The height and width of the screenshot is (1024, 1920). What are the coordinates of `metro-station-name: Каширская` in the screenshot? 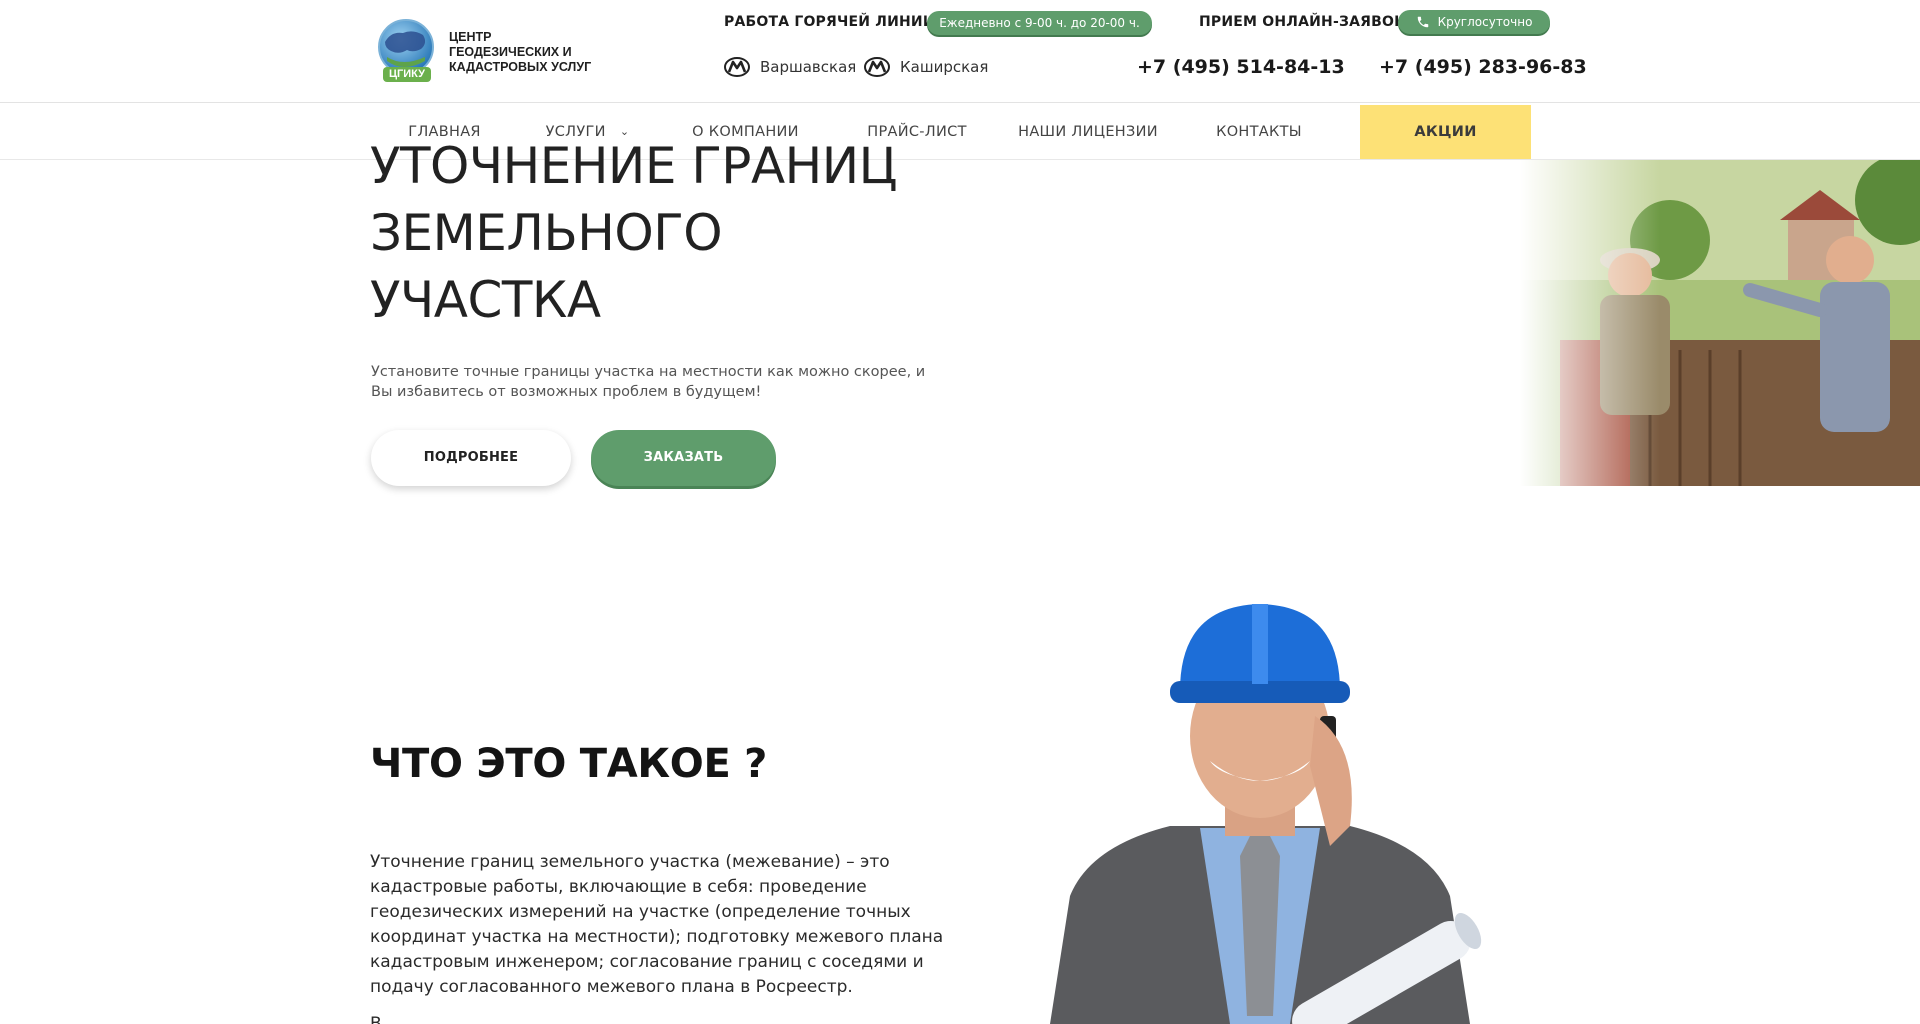 It's located at (944, 67).